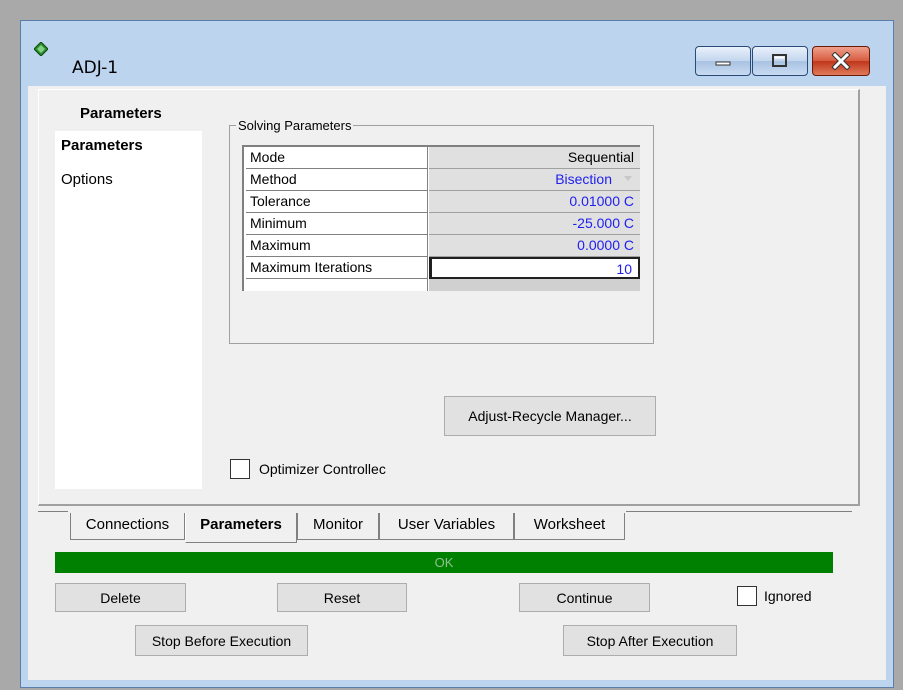 This screenshot has height=690, width=903. I want to click on grid-row-minimum: Minimum -25.000 C, so click(443, 224).